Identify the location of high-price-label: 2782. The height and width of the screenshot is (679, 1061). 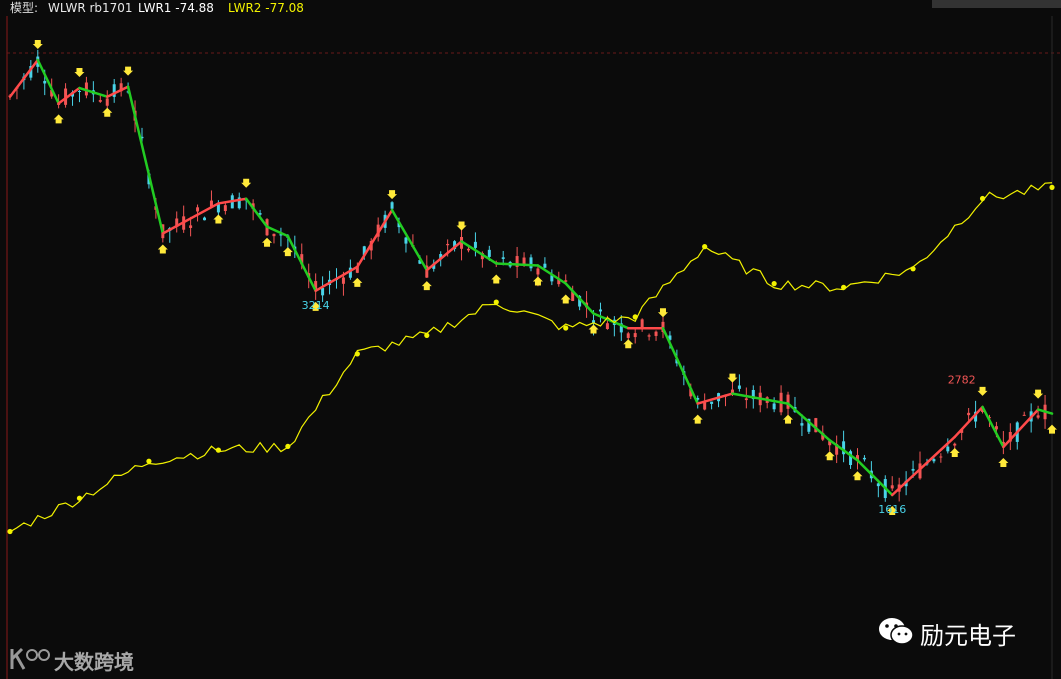
(962, 380).